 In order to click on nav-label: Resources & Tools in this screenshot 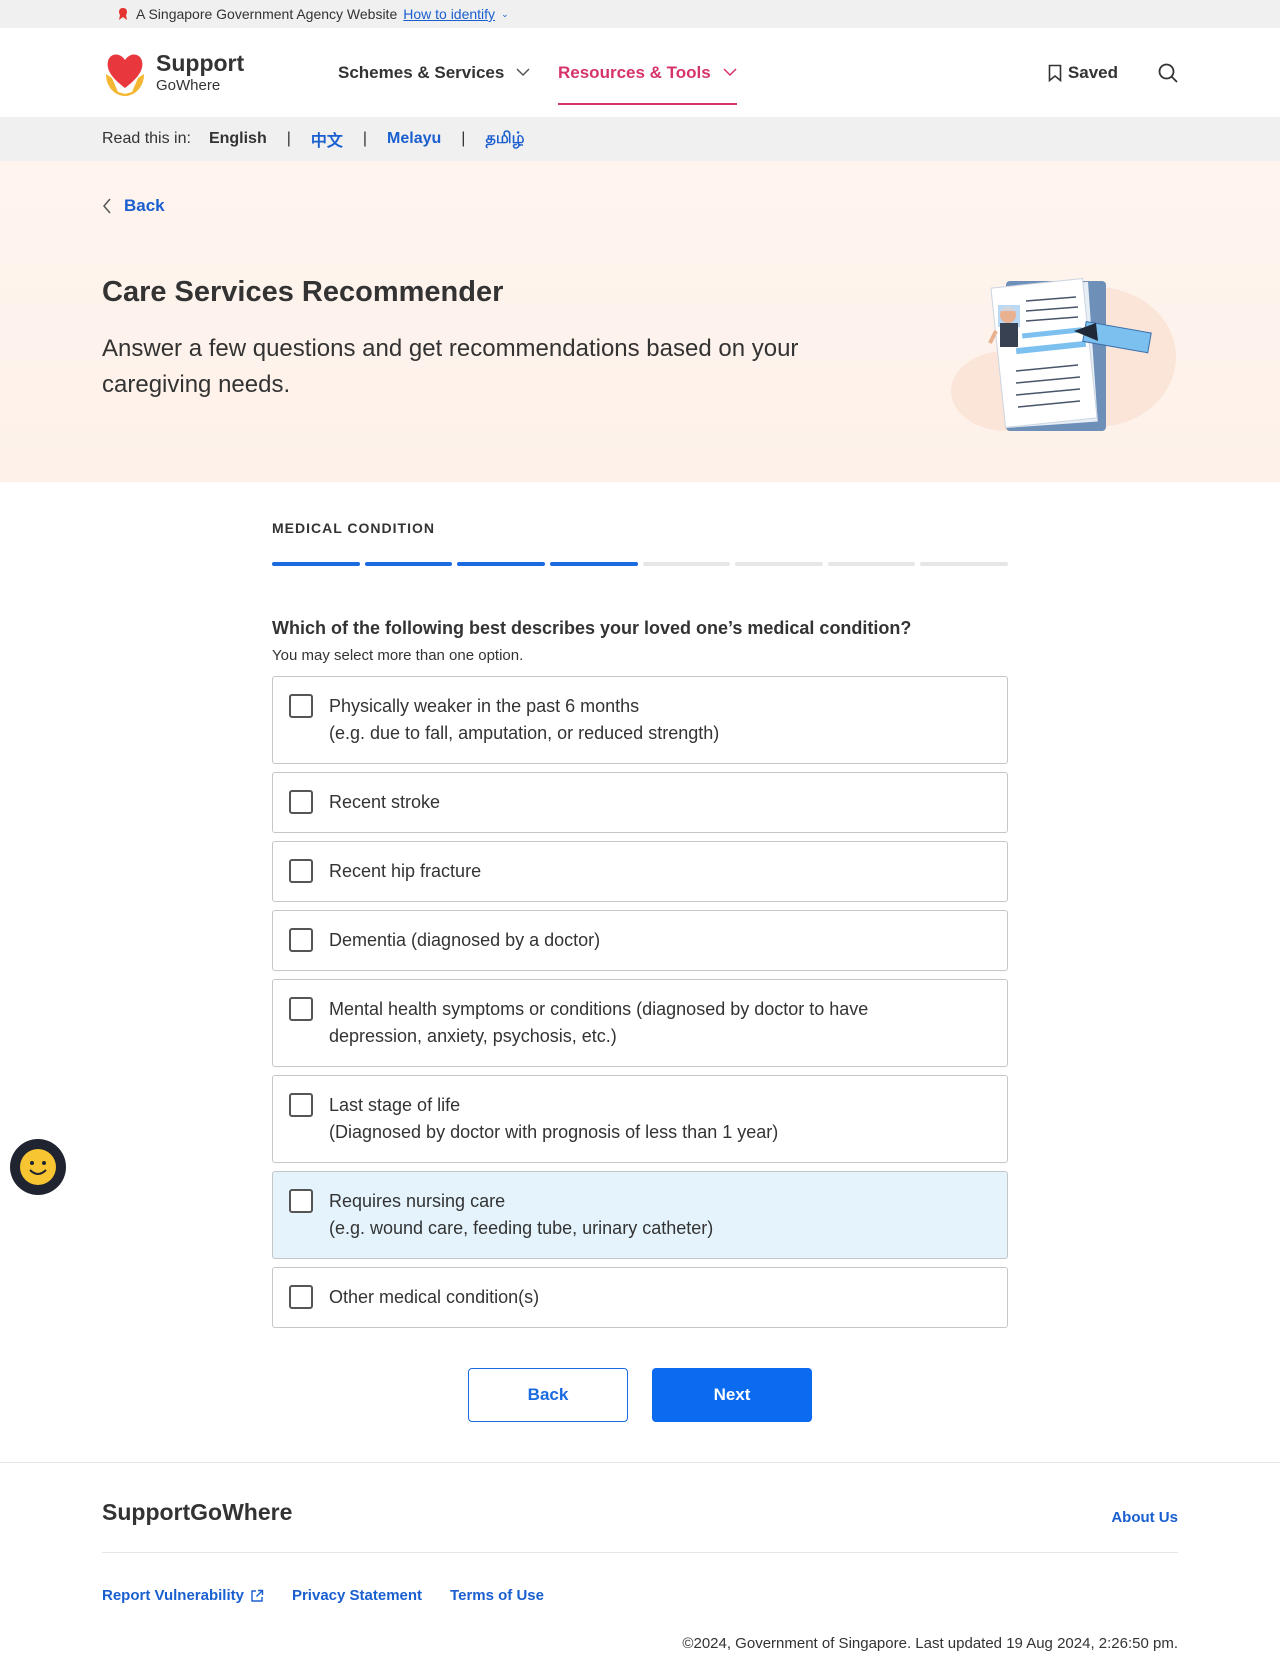, I will do `click(634, 72)`.